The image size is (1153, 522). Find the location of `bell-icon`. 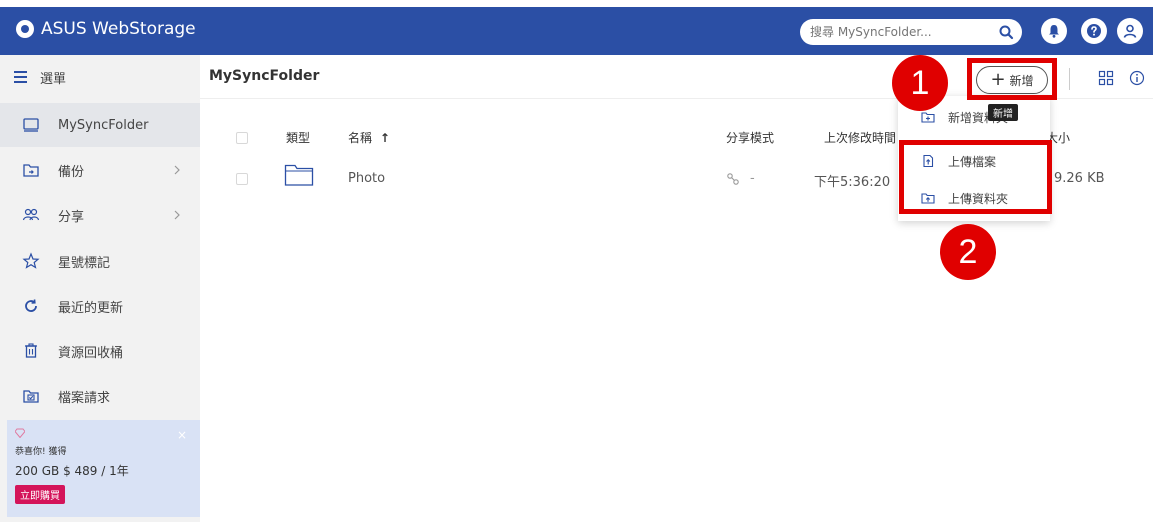

bell-icon is located at coordinates (1054, 31).